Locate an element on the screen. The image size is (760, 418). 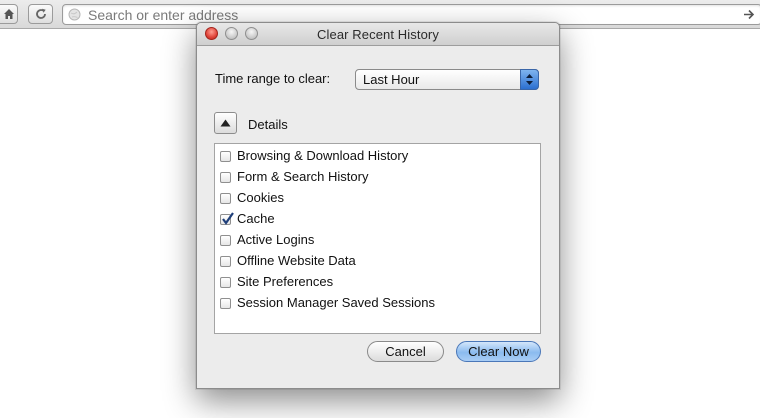
item-label: Offline Website Data is located at coordinates (296, 260).